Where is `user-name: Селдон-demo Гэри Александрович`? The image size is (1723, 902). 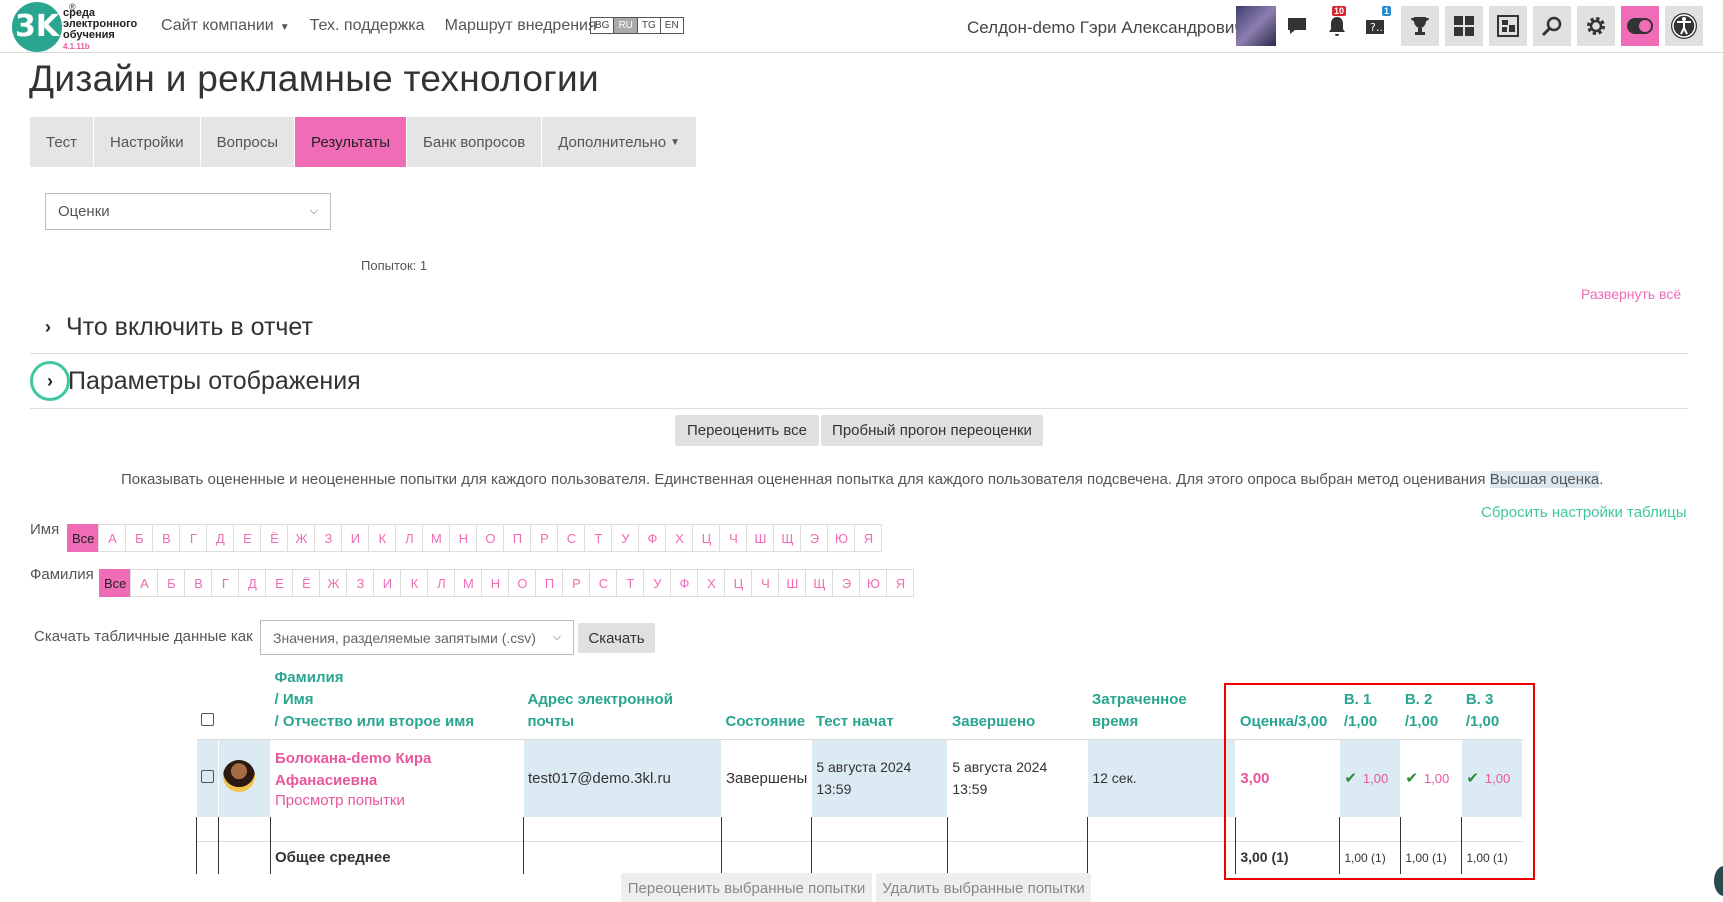 user-name: Селдон-demo Гэри Александрович is located at coordinates (1105, 28).